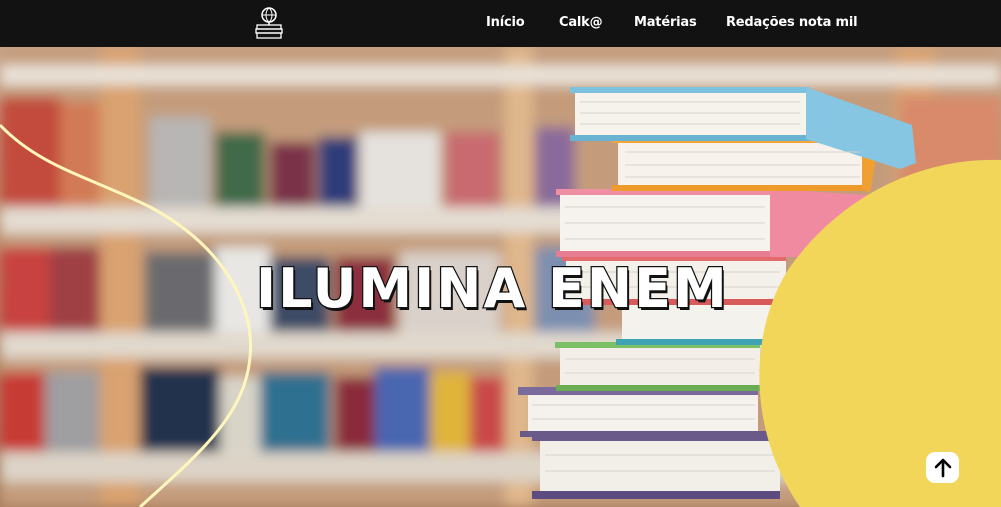  I want to click on scroll-top-button, so click(942, 467).